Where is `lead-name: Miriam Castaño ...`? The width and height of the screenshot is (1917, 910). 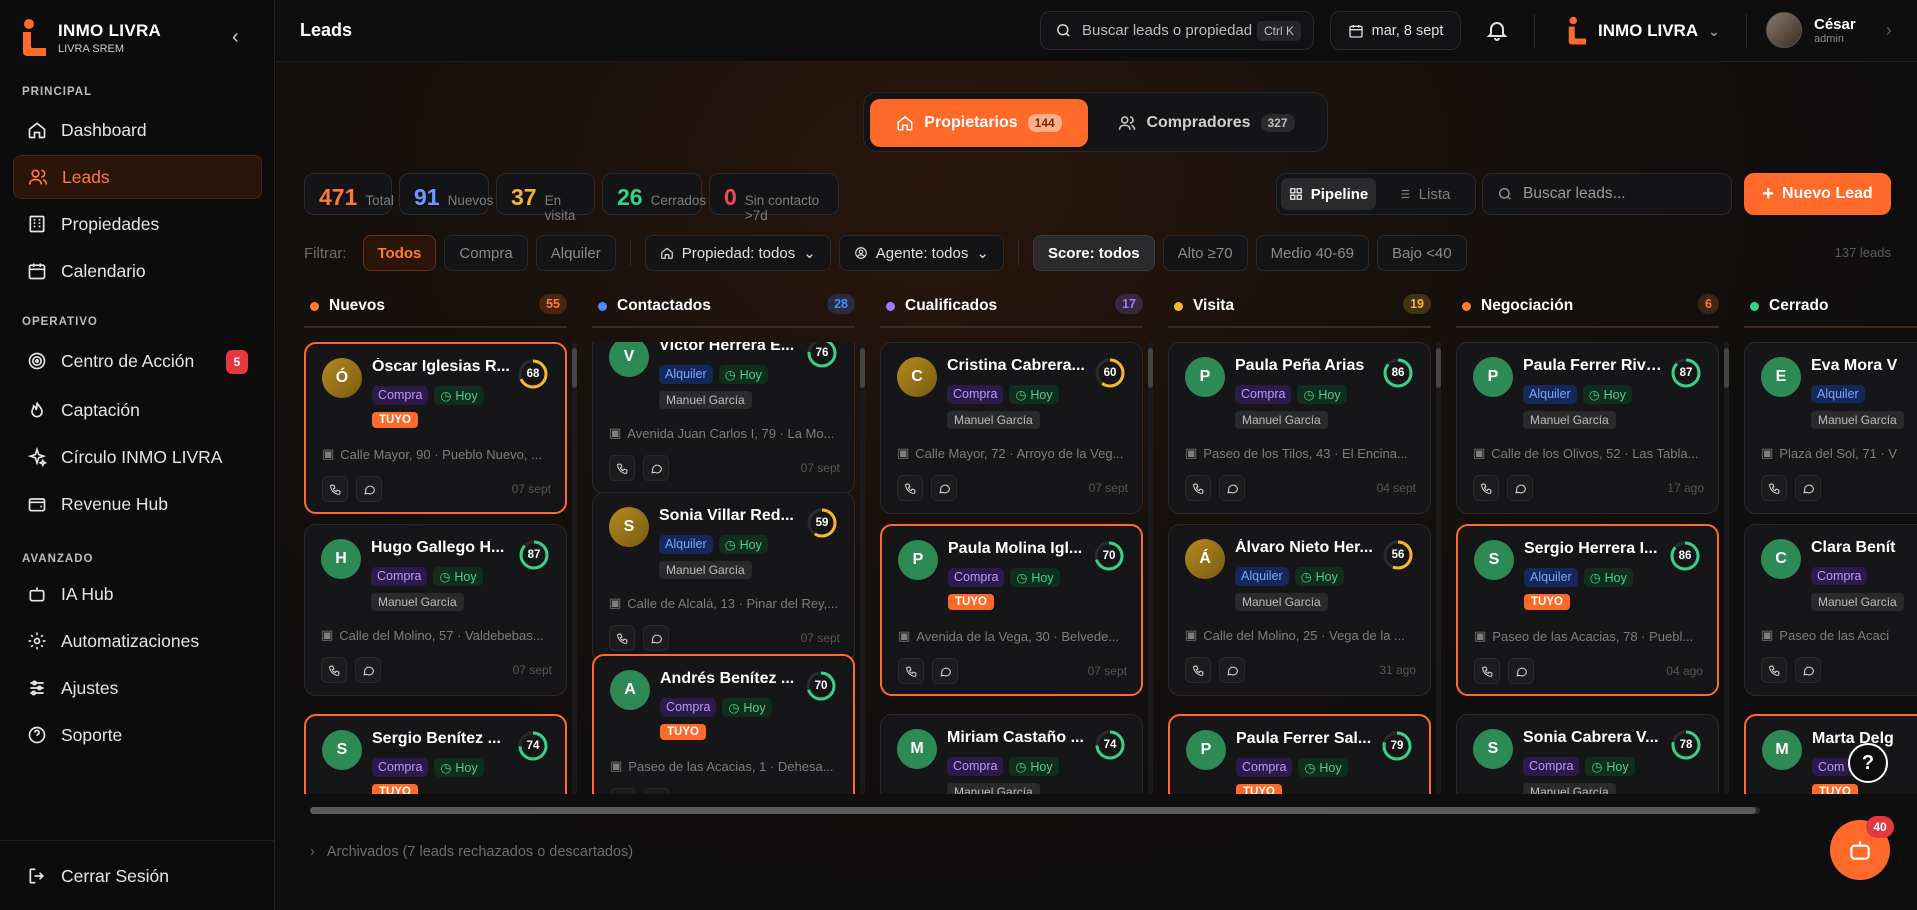
lead-name: Miriam Castaño ... is located at coordinates (1017, 738).